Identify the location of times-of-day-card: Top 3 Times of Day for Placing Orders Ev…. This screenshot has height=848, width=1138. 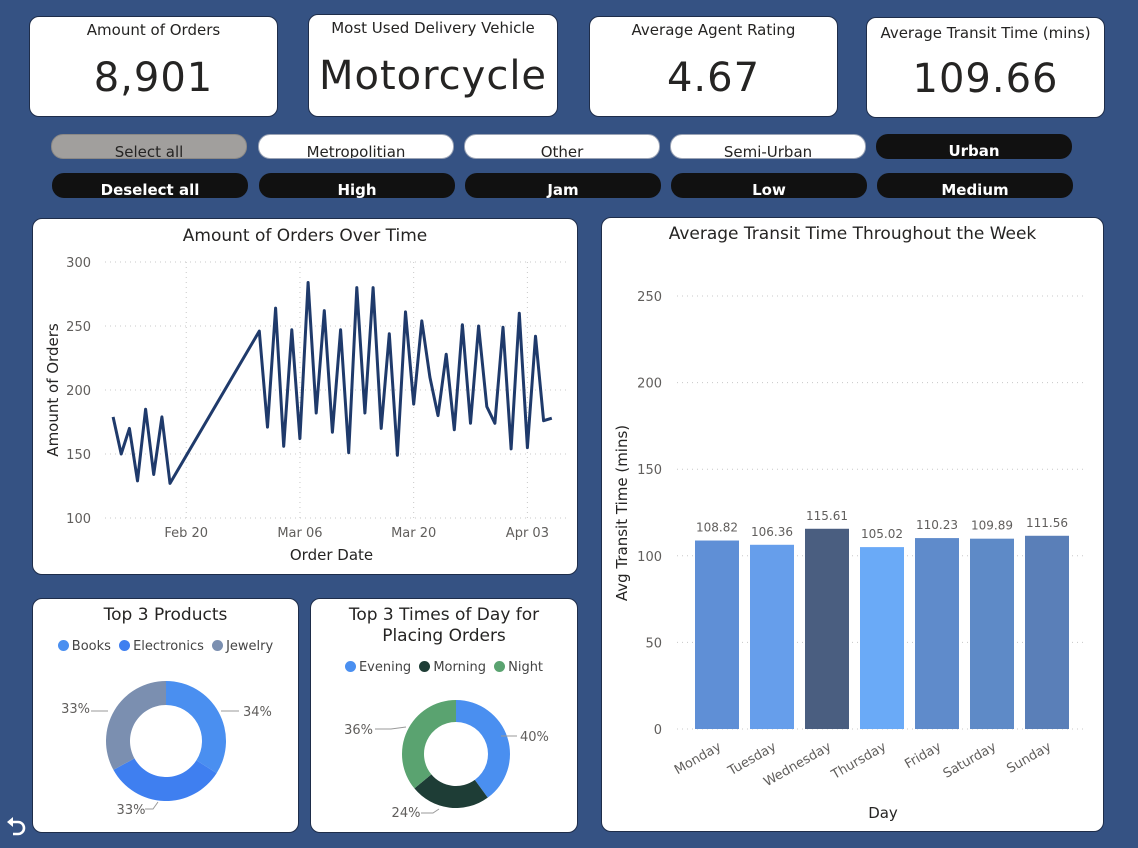
(444, 715).